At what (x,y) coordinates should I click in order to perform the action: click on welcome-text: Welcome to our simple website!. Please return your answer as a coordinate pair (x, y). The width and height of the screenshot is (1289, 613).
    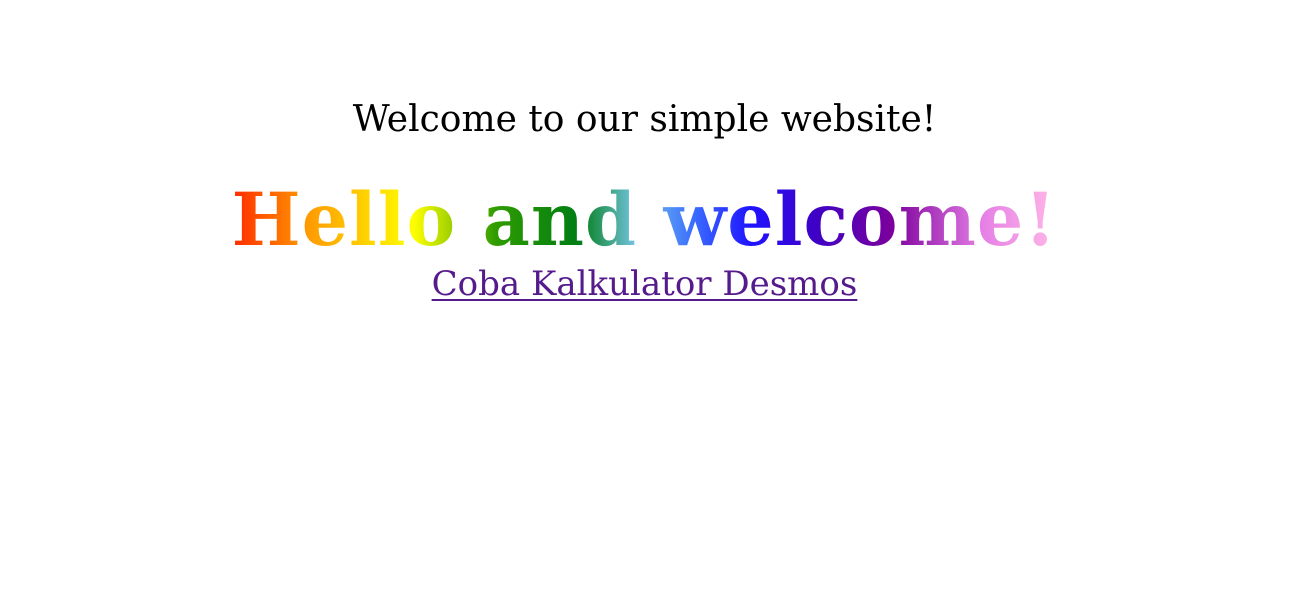
    Looking at the image, I should click on (644, 119).